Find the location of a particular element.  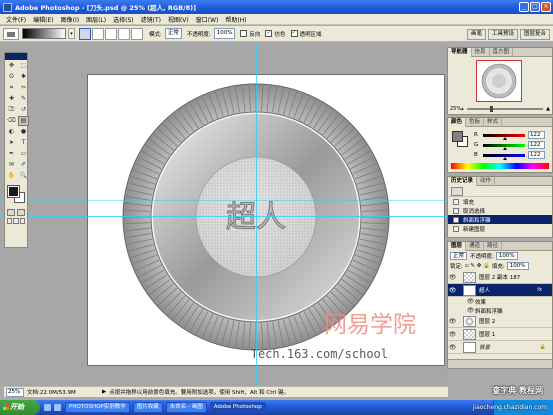

radial-gradient-button is located at coordinates (98, 33).